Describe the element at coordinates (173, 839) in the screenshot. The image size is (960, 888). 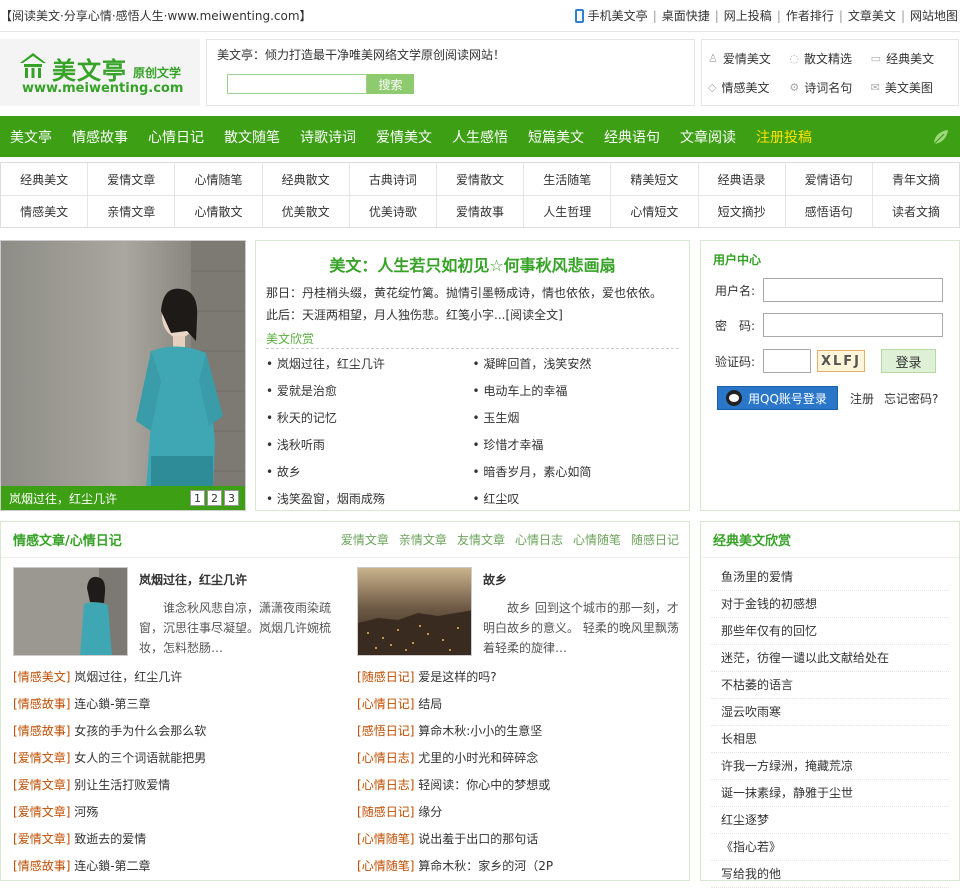
I see `list-item: [爱情文章] 致逝去的爱情` at that location.